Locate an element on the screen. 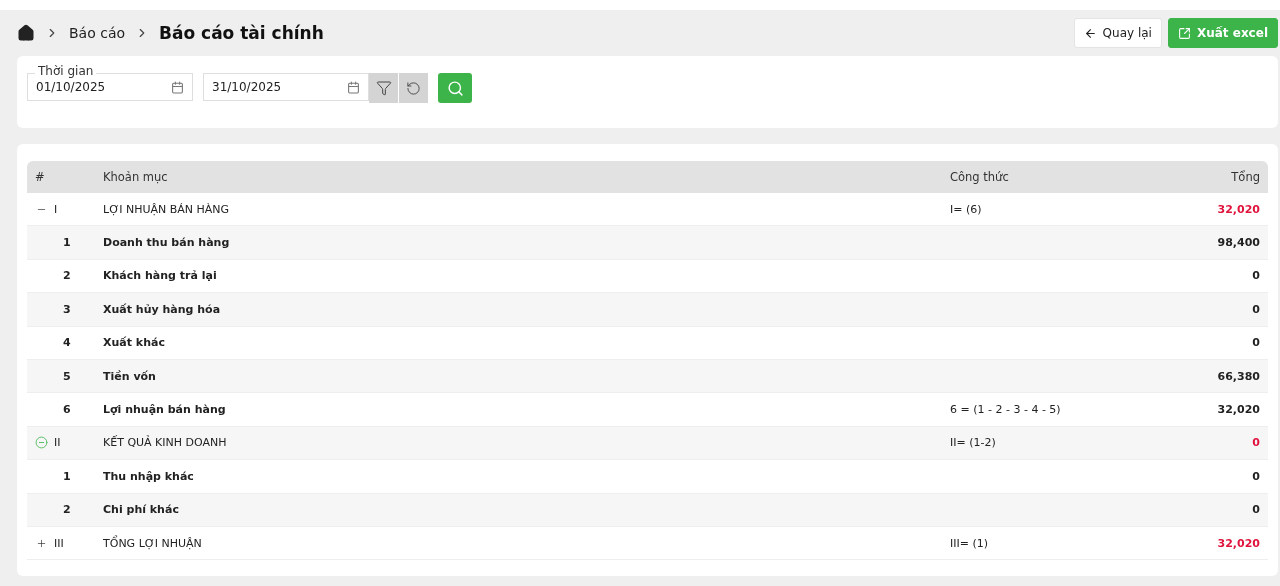  filter-button is located at coordinates (383, 88).